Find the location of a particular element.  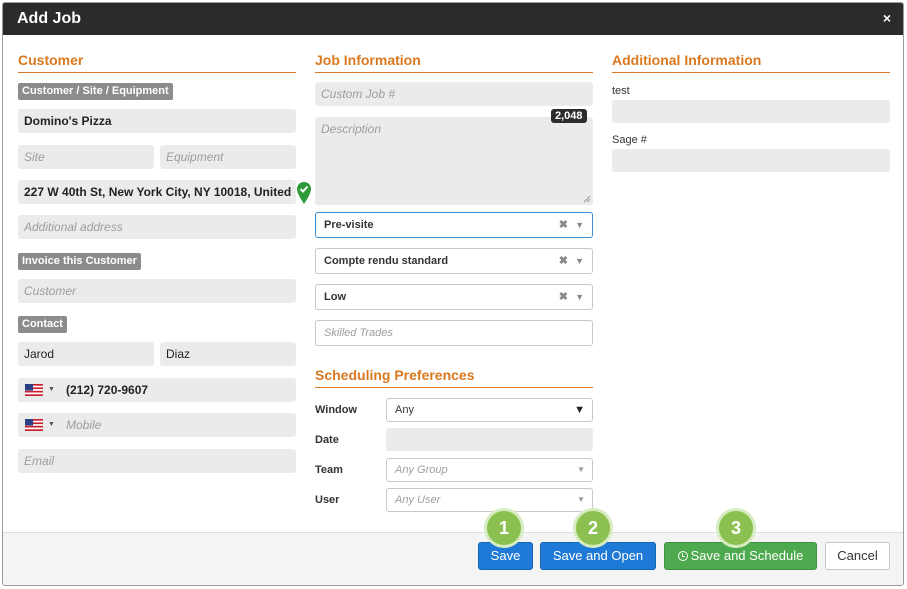

sage-number-label: Sage # is located at coordinates (629, 140).